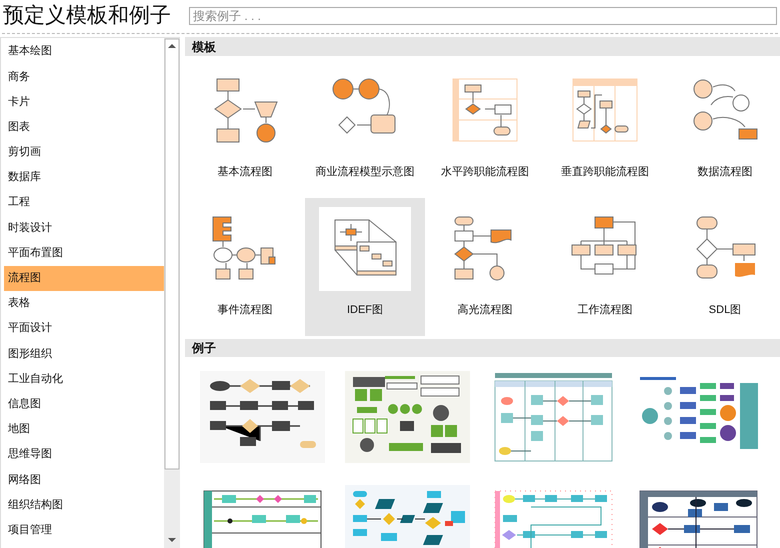 The height and width of the screenshot is (548, 780). Describe the element at coordinates (84, 379) in the screenshot. I see `category-item: 工业自动化` at that location.